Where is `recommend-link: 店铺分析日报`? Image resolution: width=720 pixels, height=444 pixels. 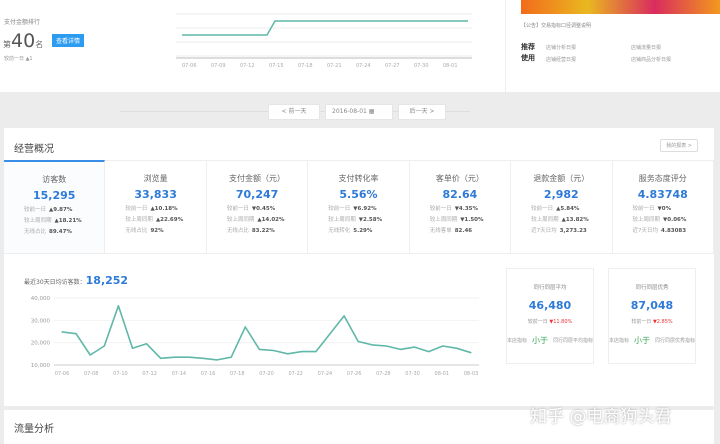 recommend-link: 店铺分析日报 is located at coordinates (561, 47).